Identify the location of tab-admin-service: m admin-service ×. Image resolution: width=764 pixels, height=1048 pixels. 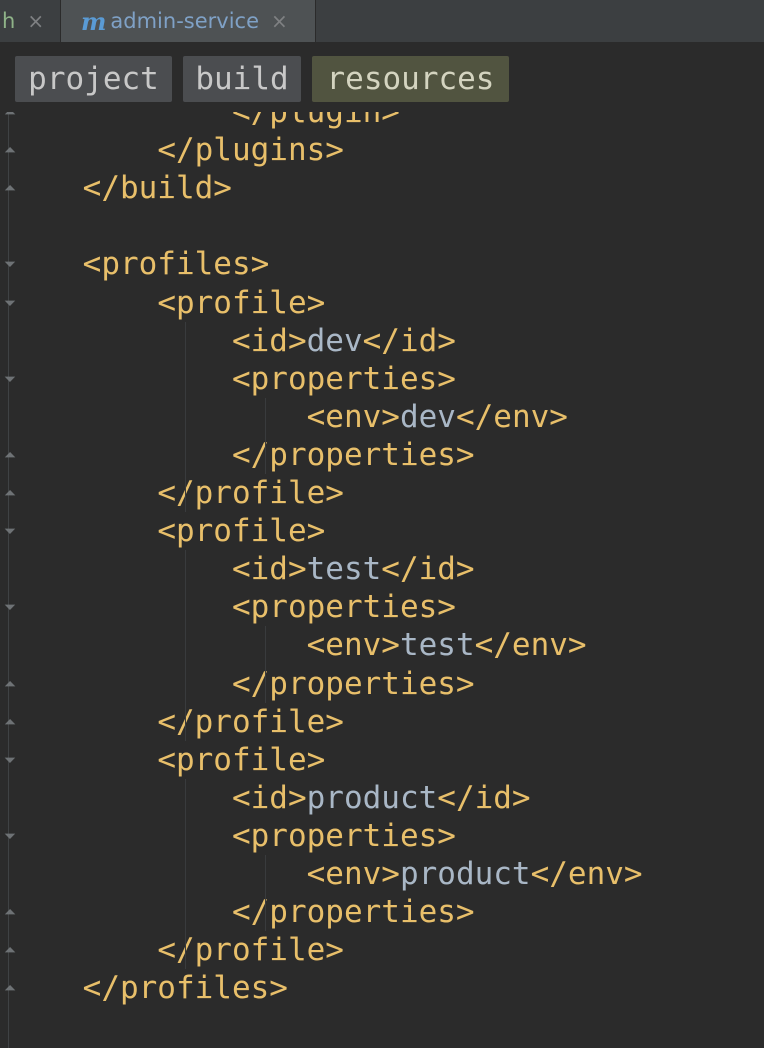
(188, 21).